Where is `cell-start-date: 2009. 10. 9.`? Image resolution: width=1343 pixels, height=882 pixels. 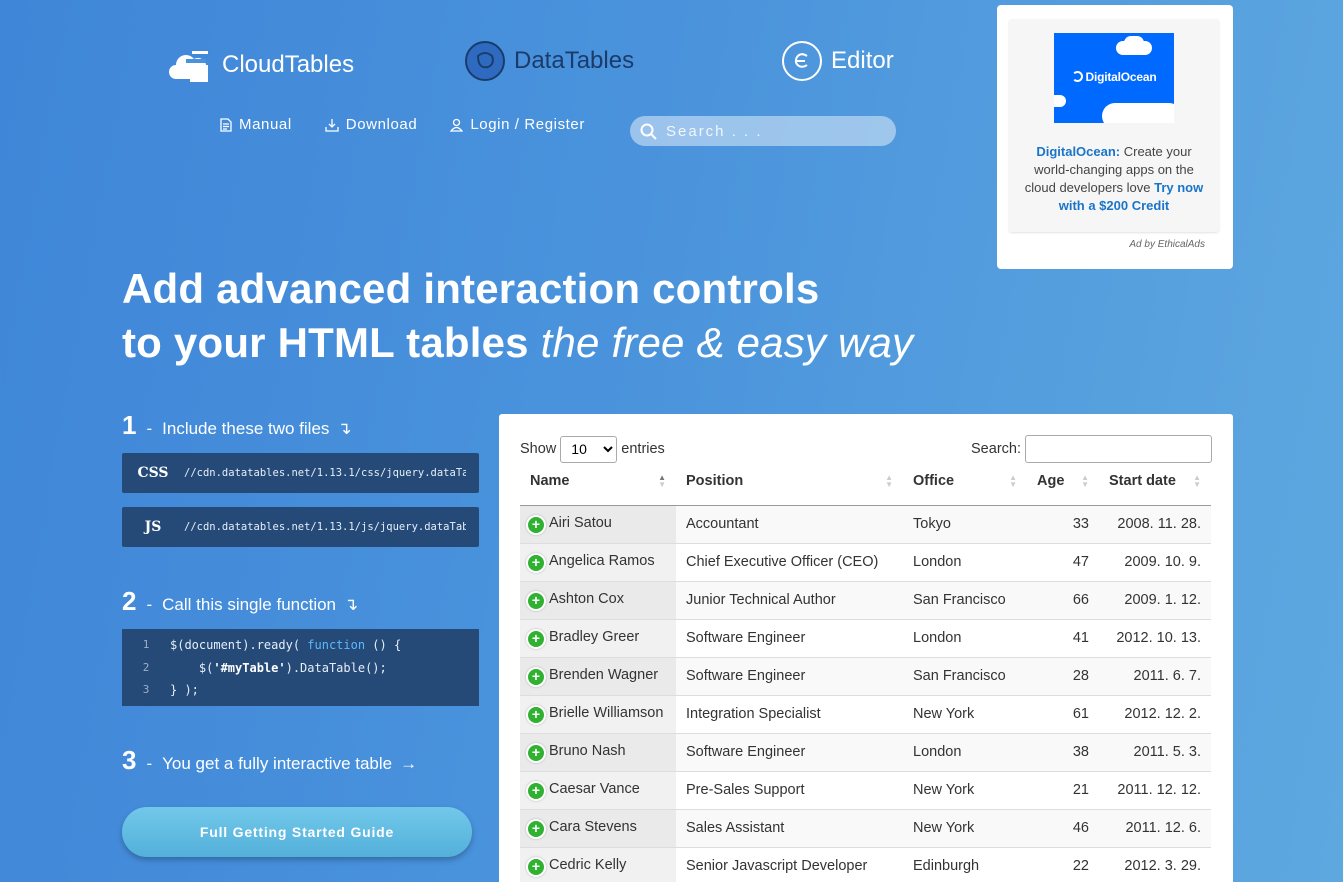 cell-start-date: 2009. 10. 9. is located at coordinates (1155, 562).